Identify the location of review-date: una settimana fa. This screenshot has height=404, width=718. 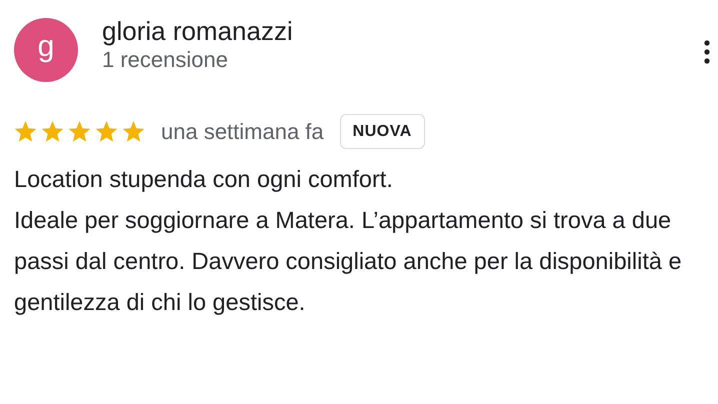
(242, 132).